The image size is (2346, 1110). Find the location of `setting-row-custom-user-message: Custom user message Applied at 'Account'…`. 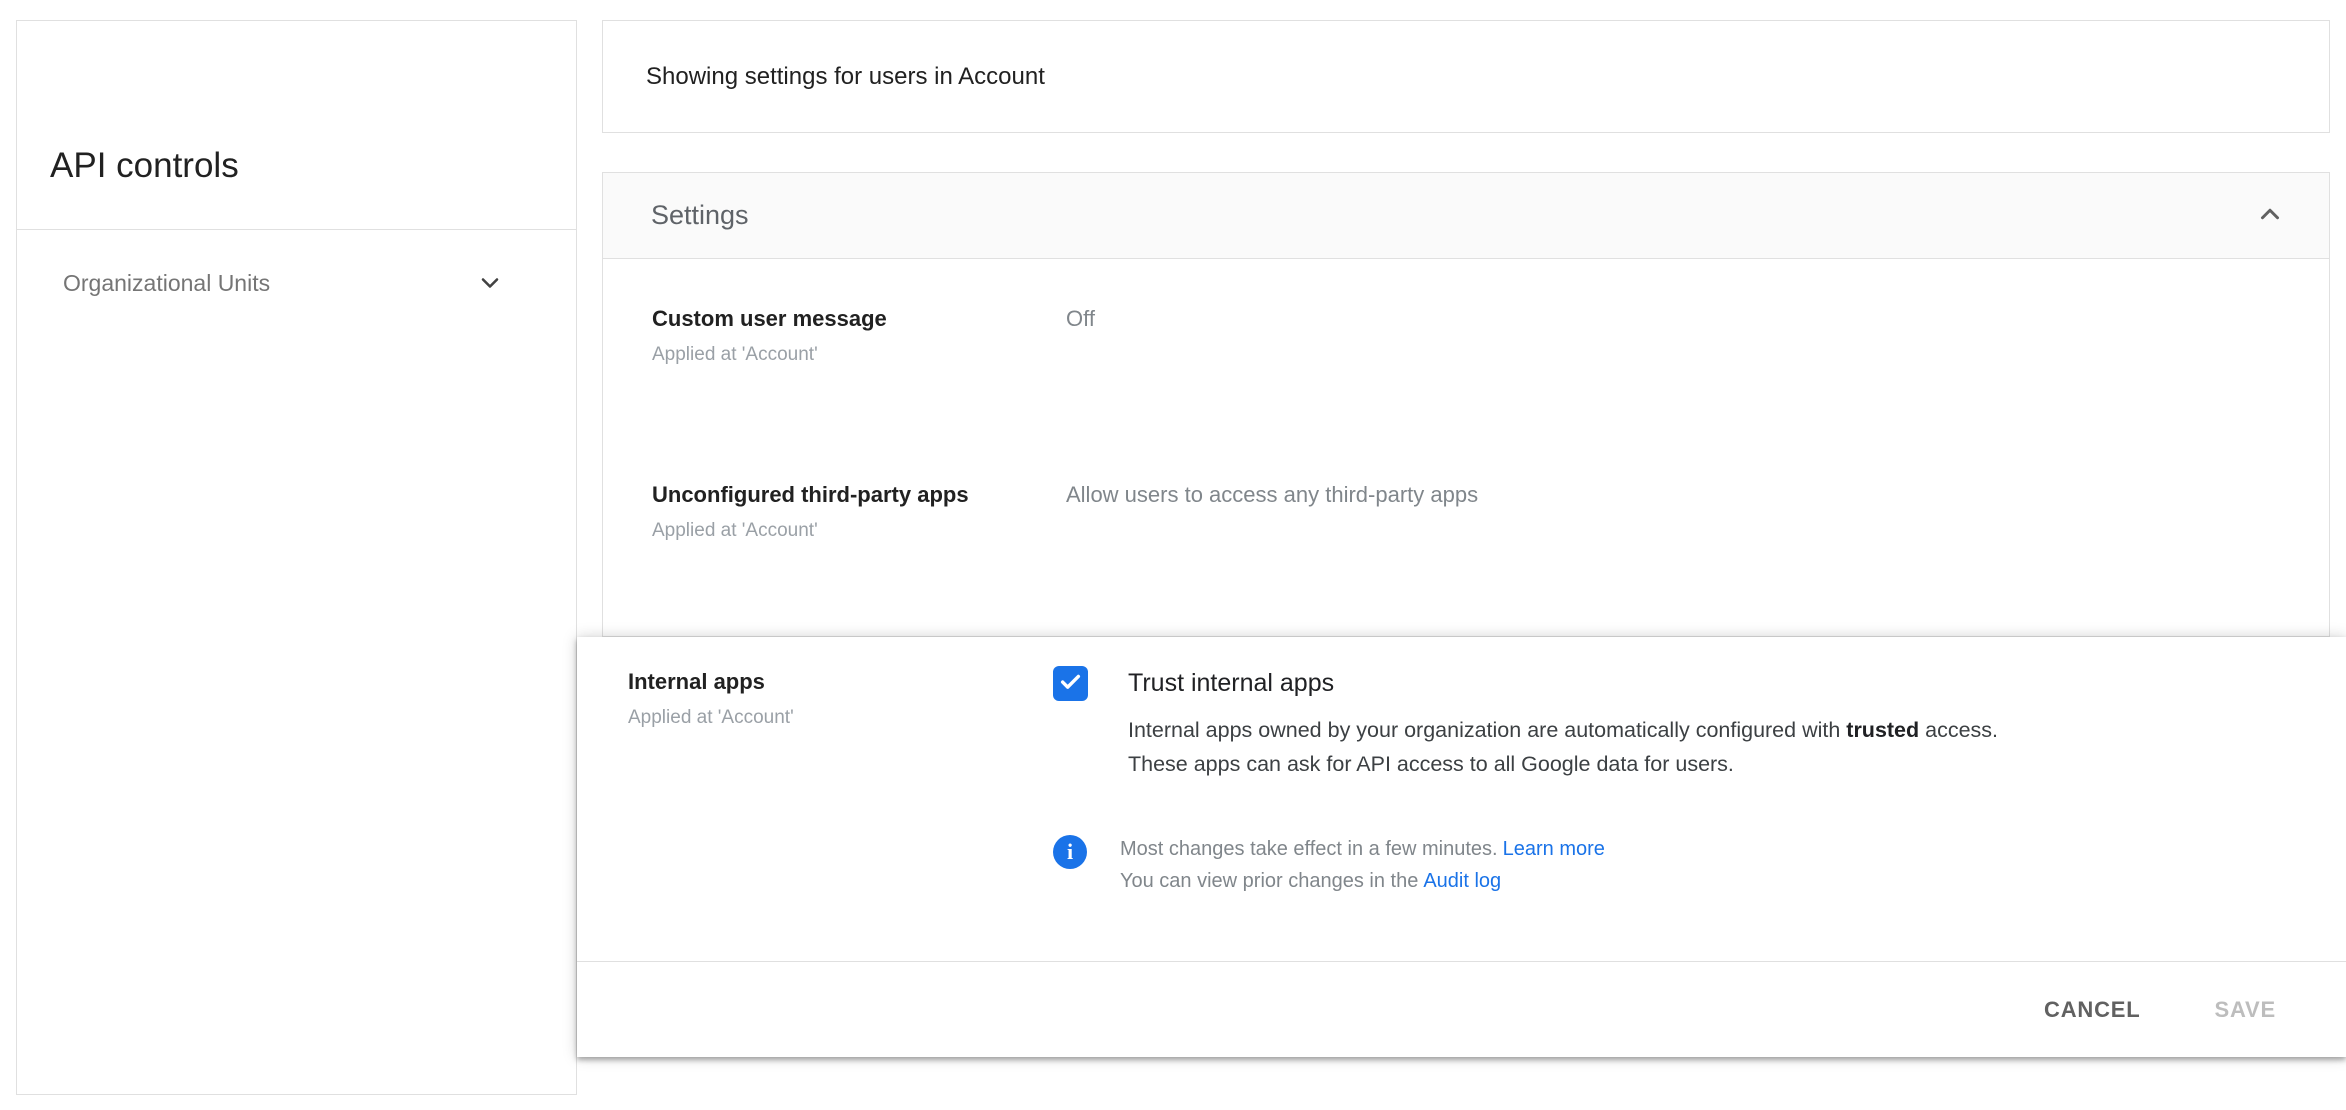

setting-row-custom-user-message: Custom user message Applied at 'Account'… is located at coordinates (1466, 336).